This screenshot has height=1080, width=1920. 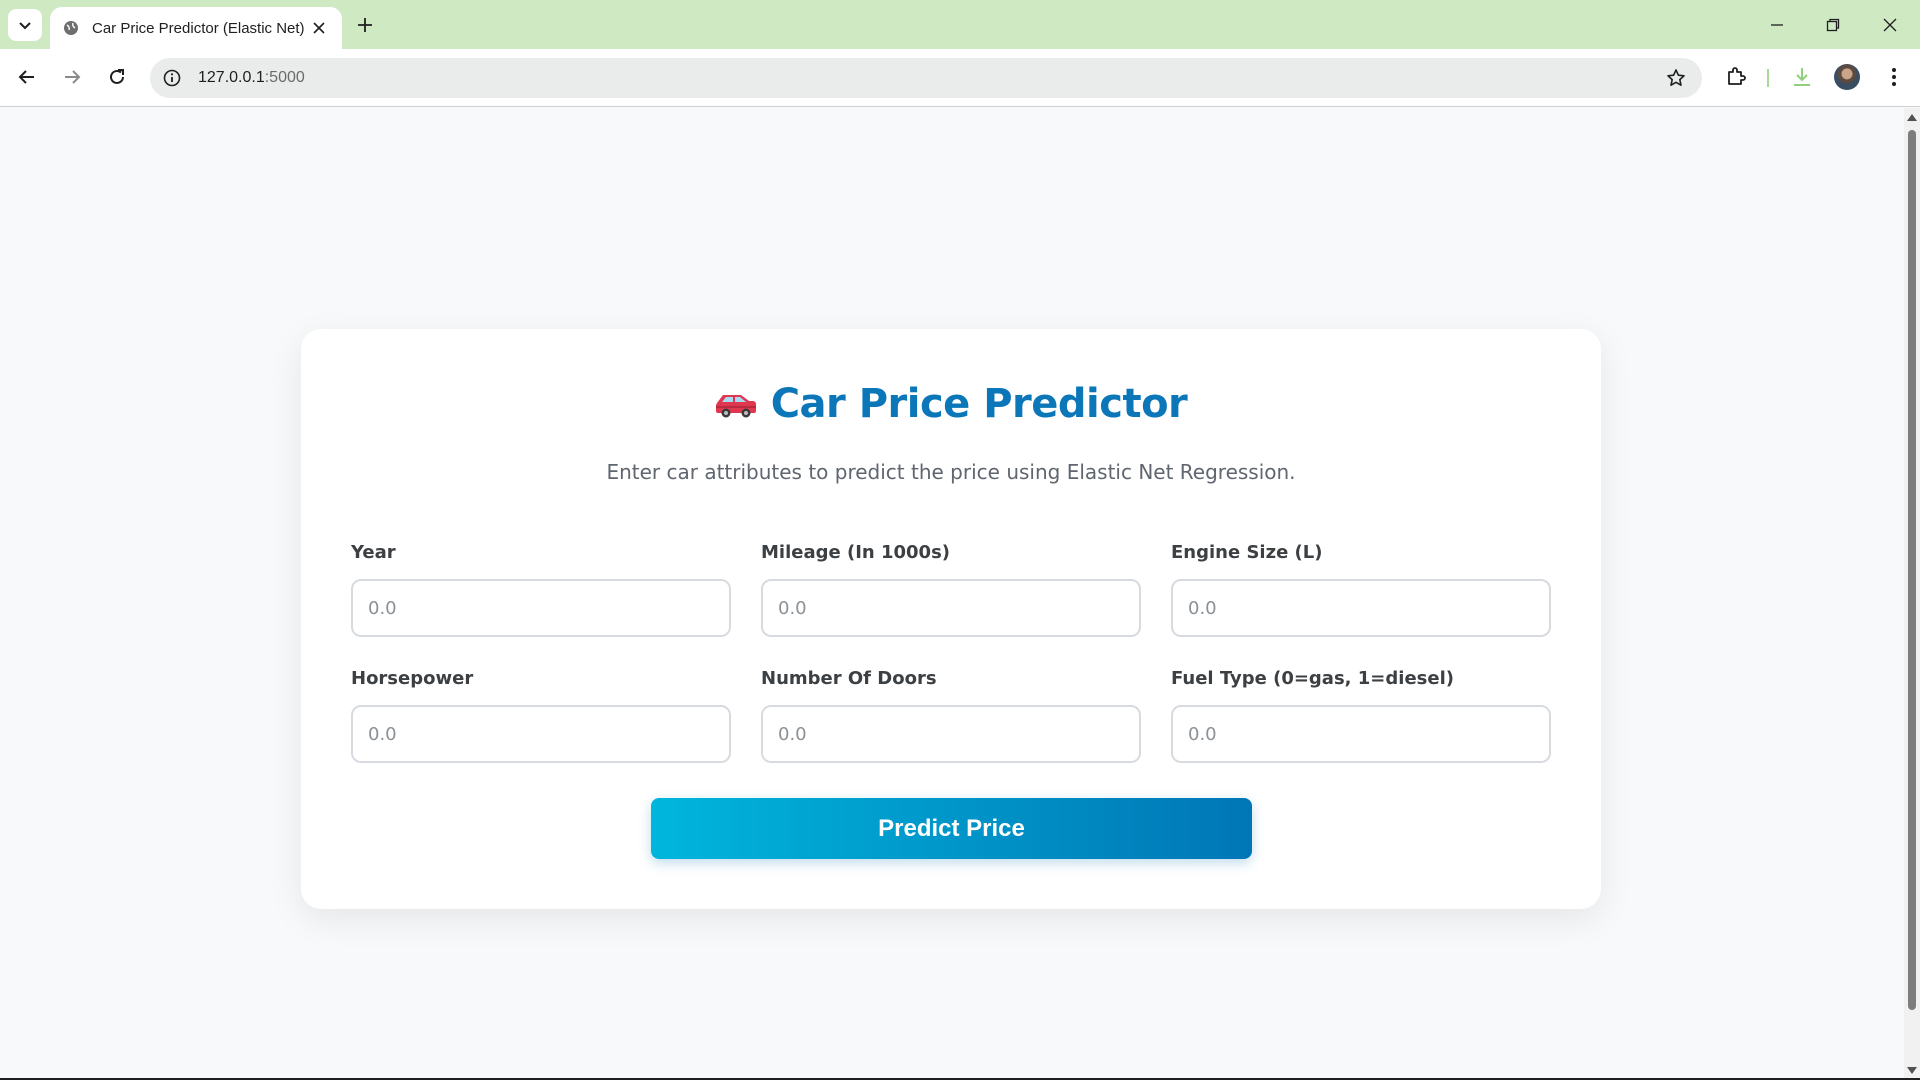 I want to click on star-icon, so click(x=1676, y=78).